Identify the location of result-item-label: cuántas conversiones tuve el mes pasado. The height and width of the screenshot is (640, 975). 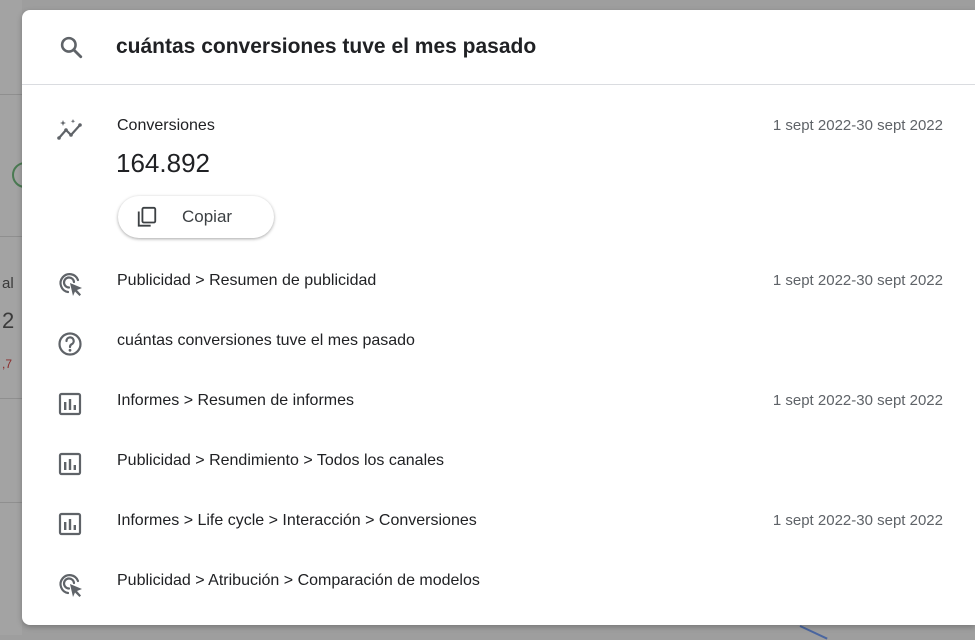
(266, 340).